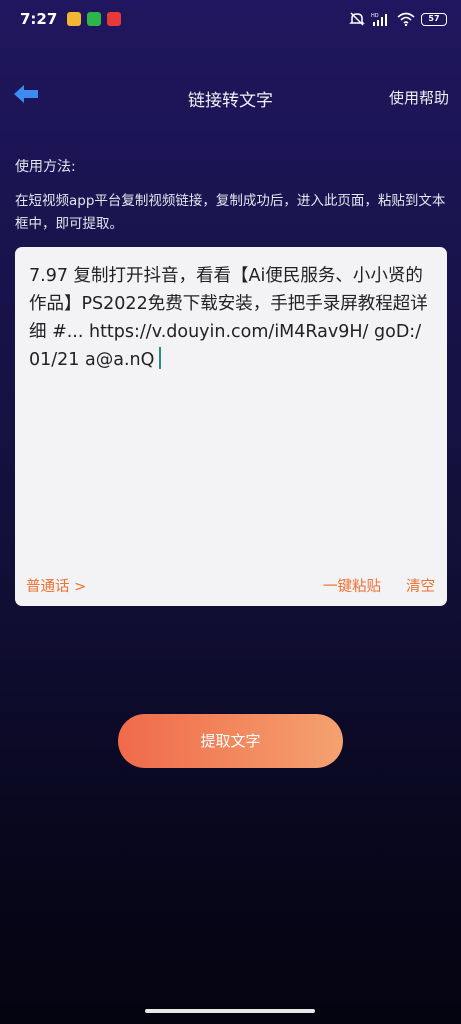 The height and width of the screenshot is (1024, 461). Describe the element at coordinates (160, 358) in the screenshot. I see `text-cursor` at that location.